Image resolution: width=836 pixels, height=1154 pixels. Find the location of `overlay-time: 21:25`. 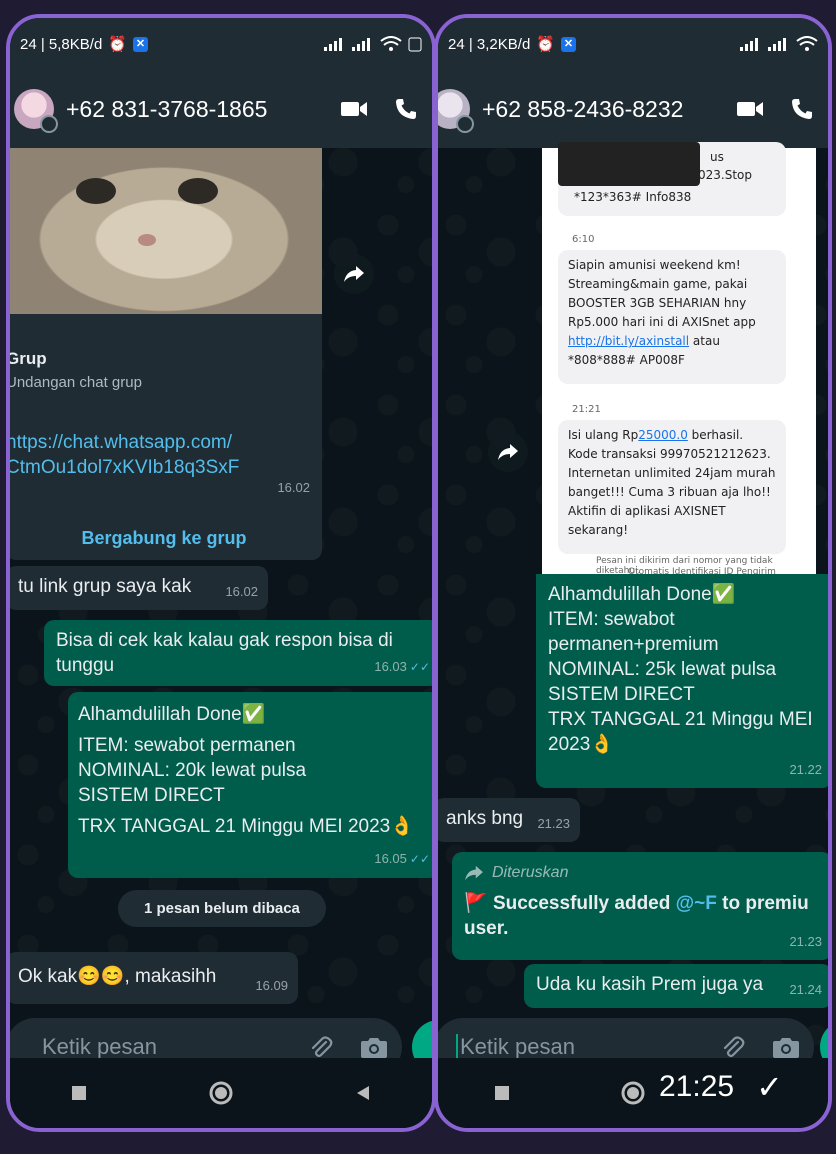

overlay-time: 21:25 is located at coordinates (697, 1086).